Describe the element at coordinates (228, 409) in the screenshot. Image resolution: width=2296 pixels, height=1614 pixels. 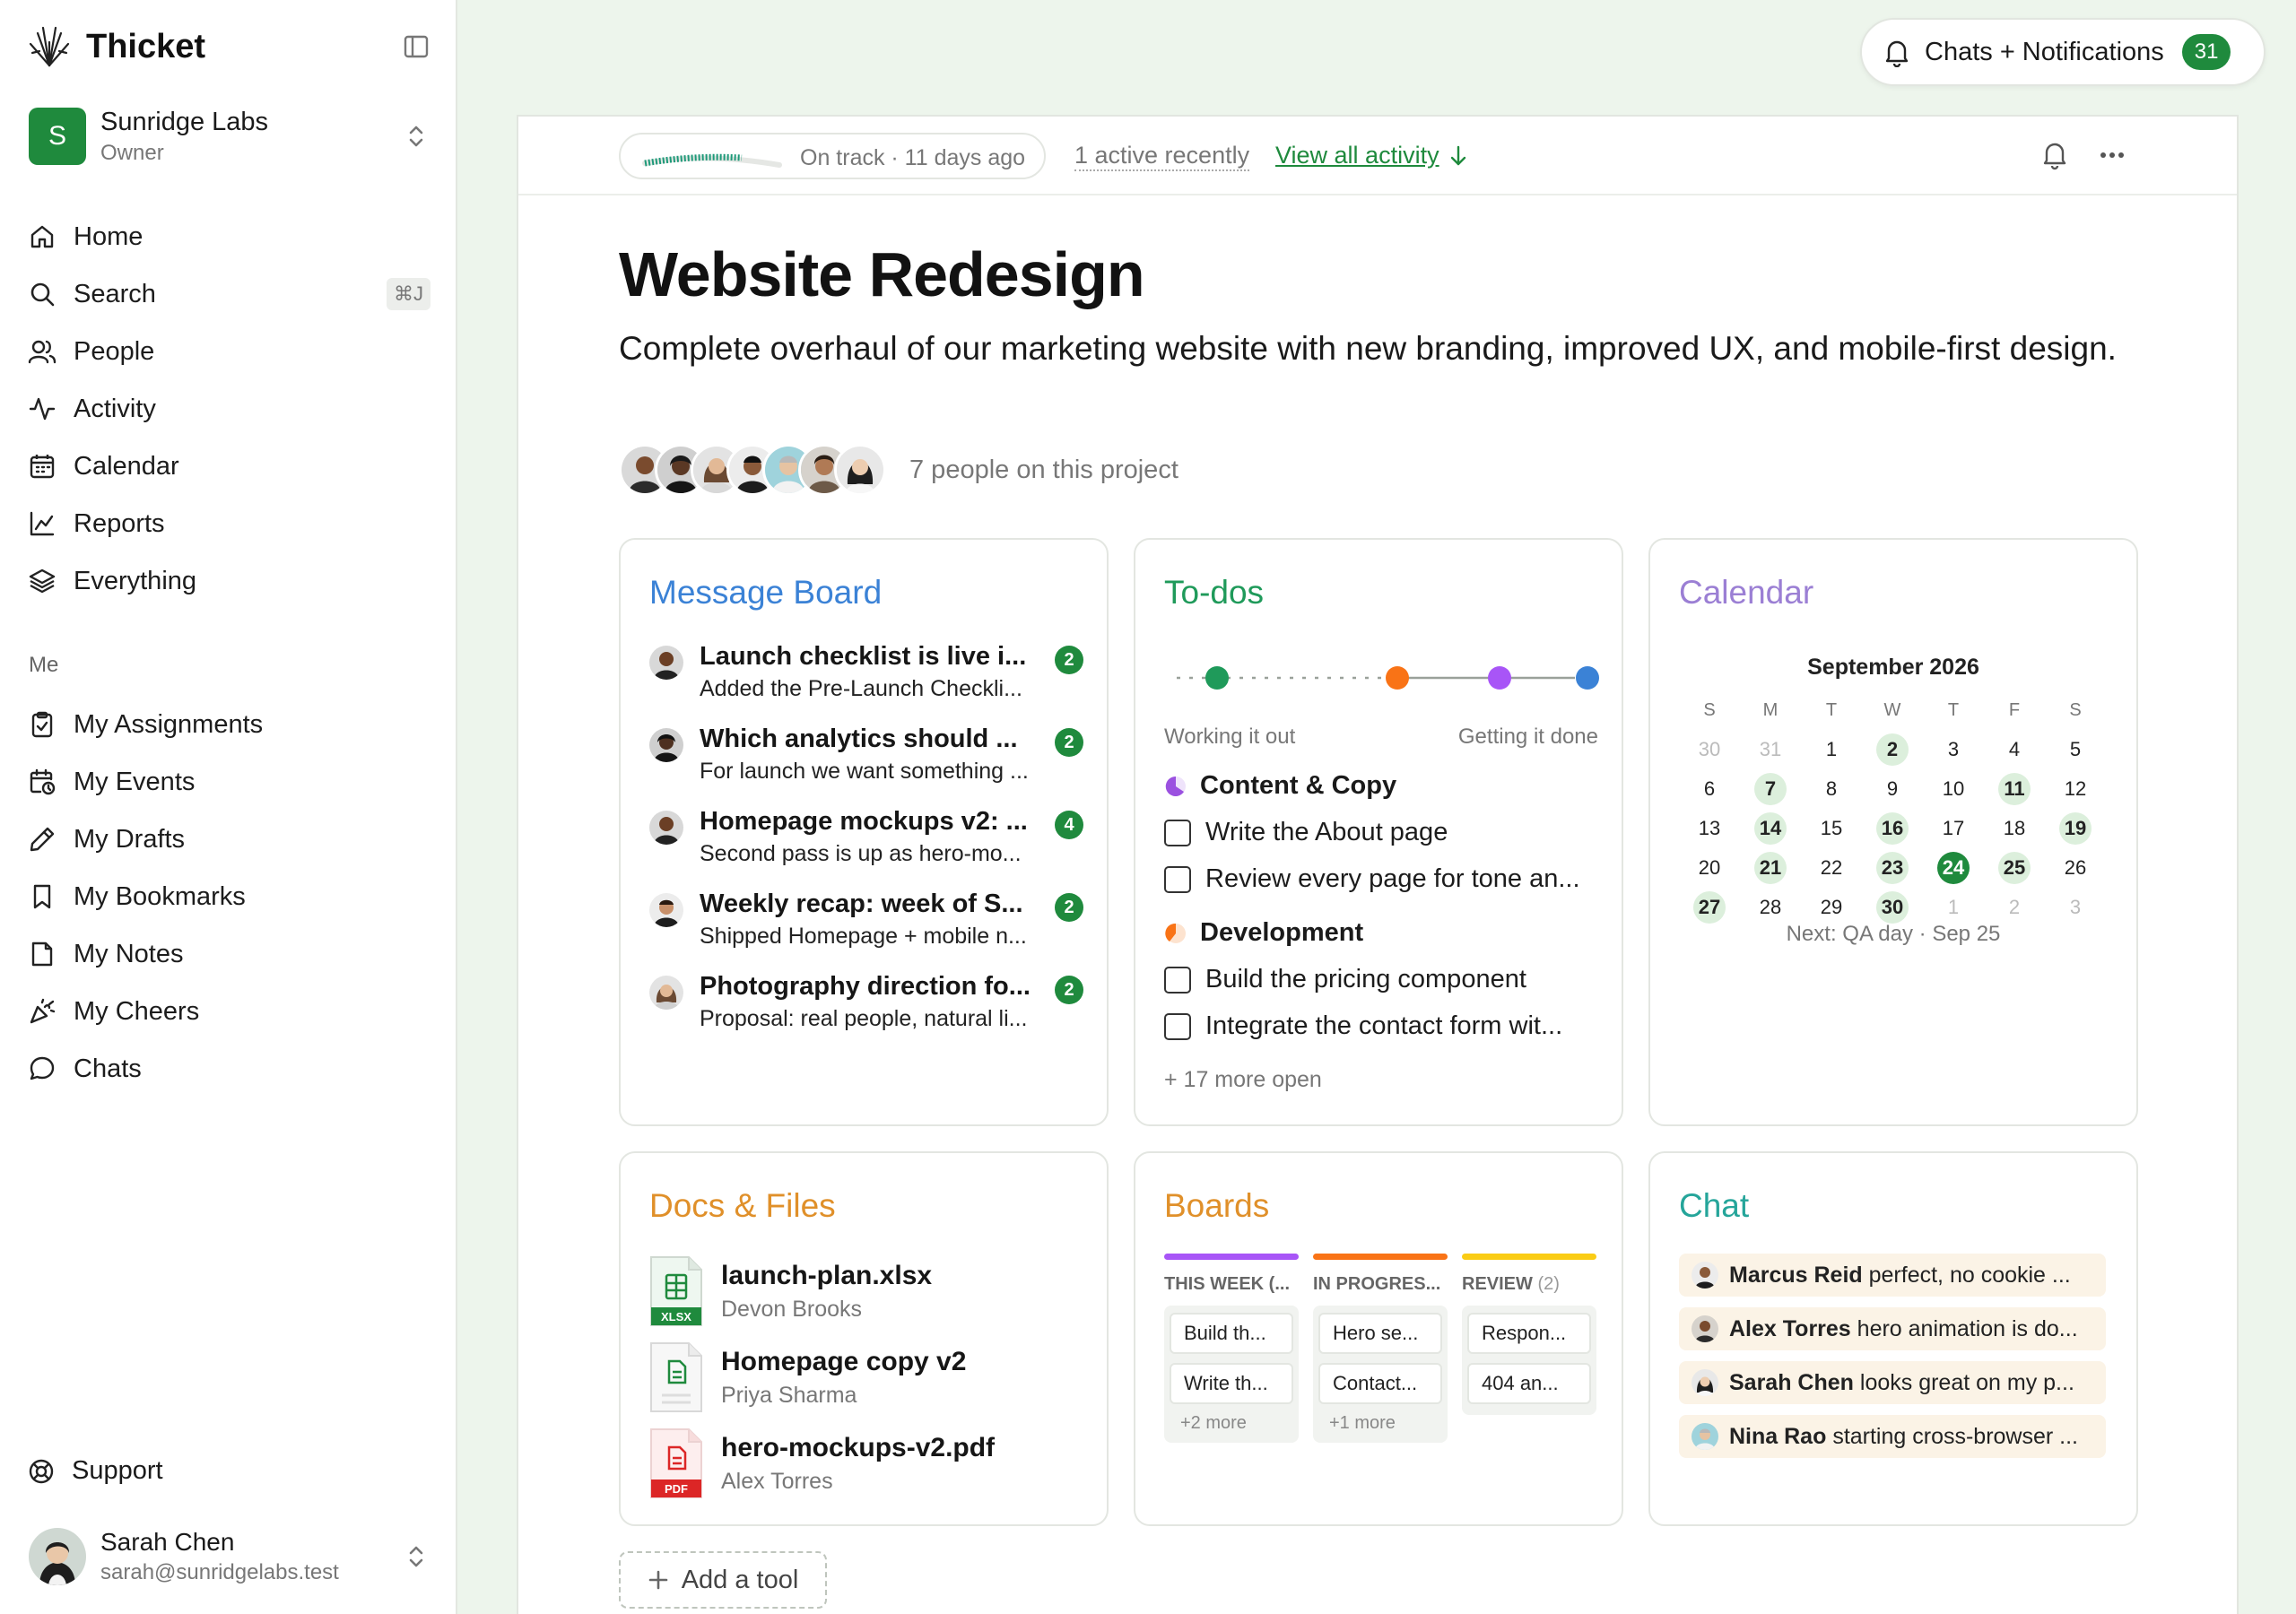
I see `nav-activity: Activity` at that location.